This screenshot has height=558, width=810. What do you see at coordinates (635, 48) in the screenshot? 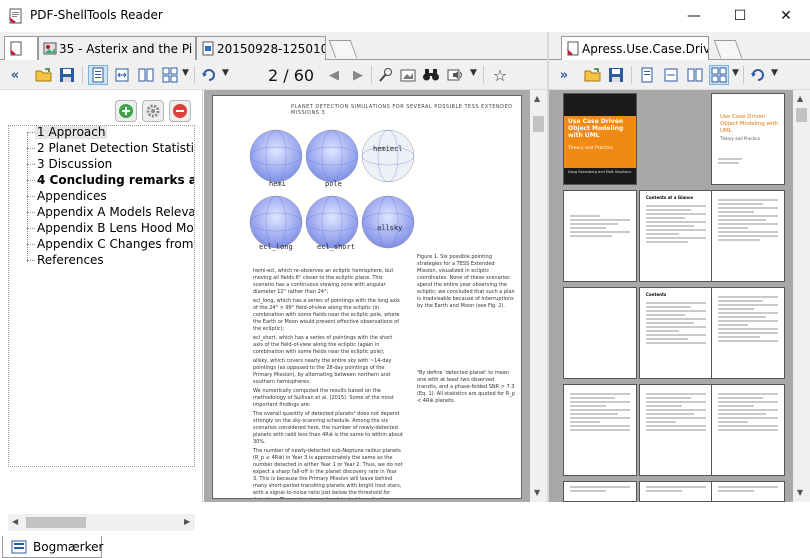
I see `tab-apress-book: Apress.Use.Case.Driven` at bounding box center [635, 48].